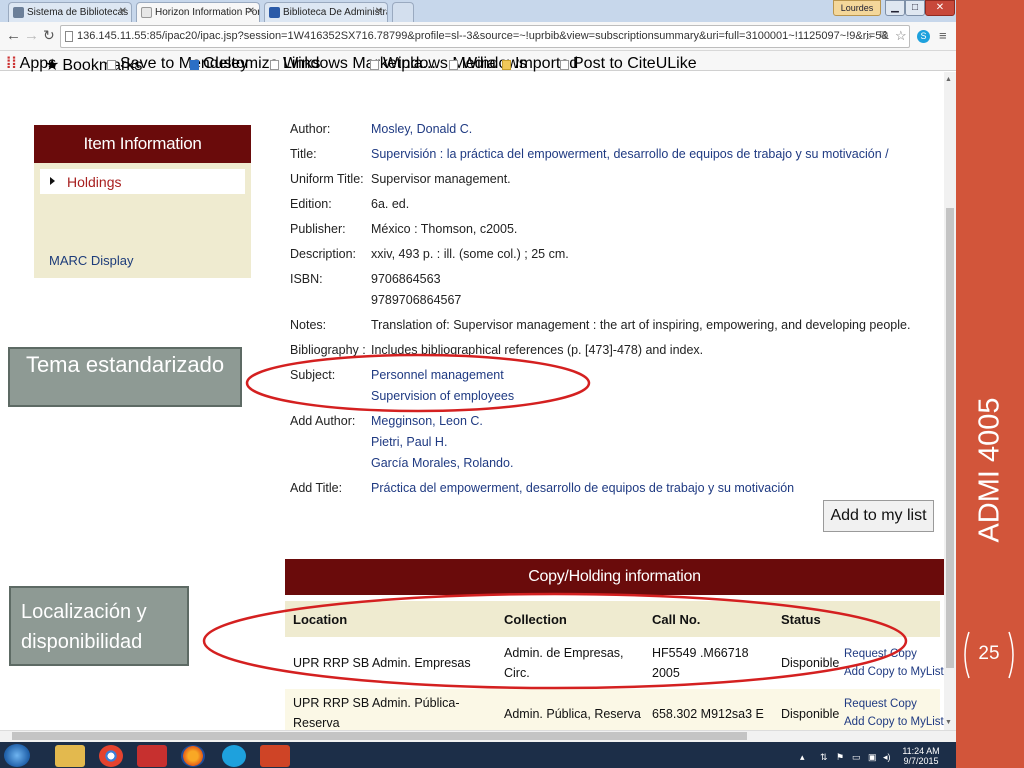 The width and height of the screenshot is (1024, 768). What do you see at coordinates (921, 761) in the screenshot?
I see `clock-date: 9/7/2015` at bounding box center [921, 761].